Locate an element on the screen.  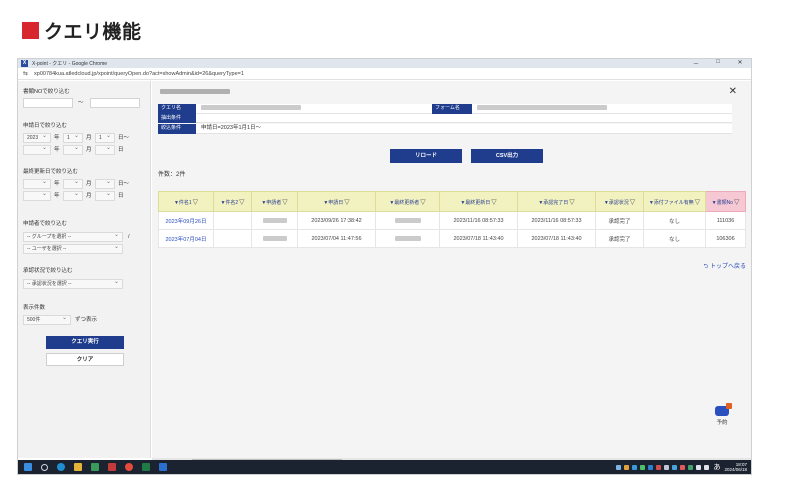
updated-from-day-select is located at coordinates (105, 183).